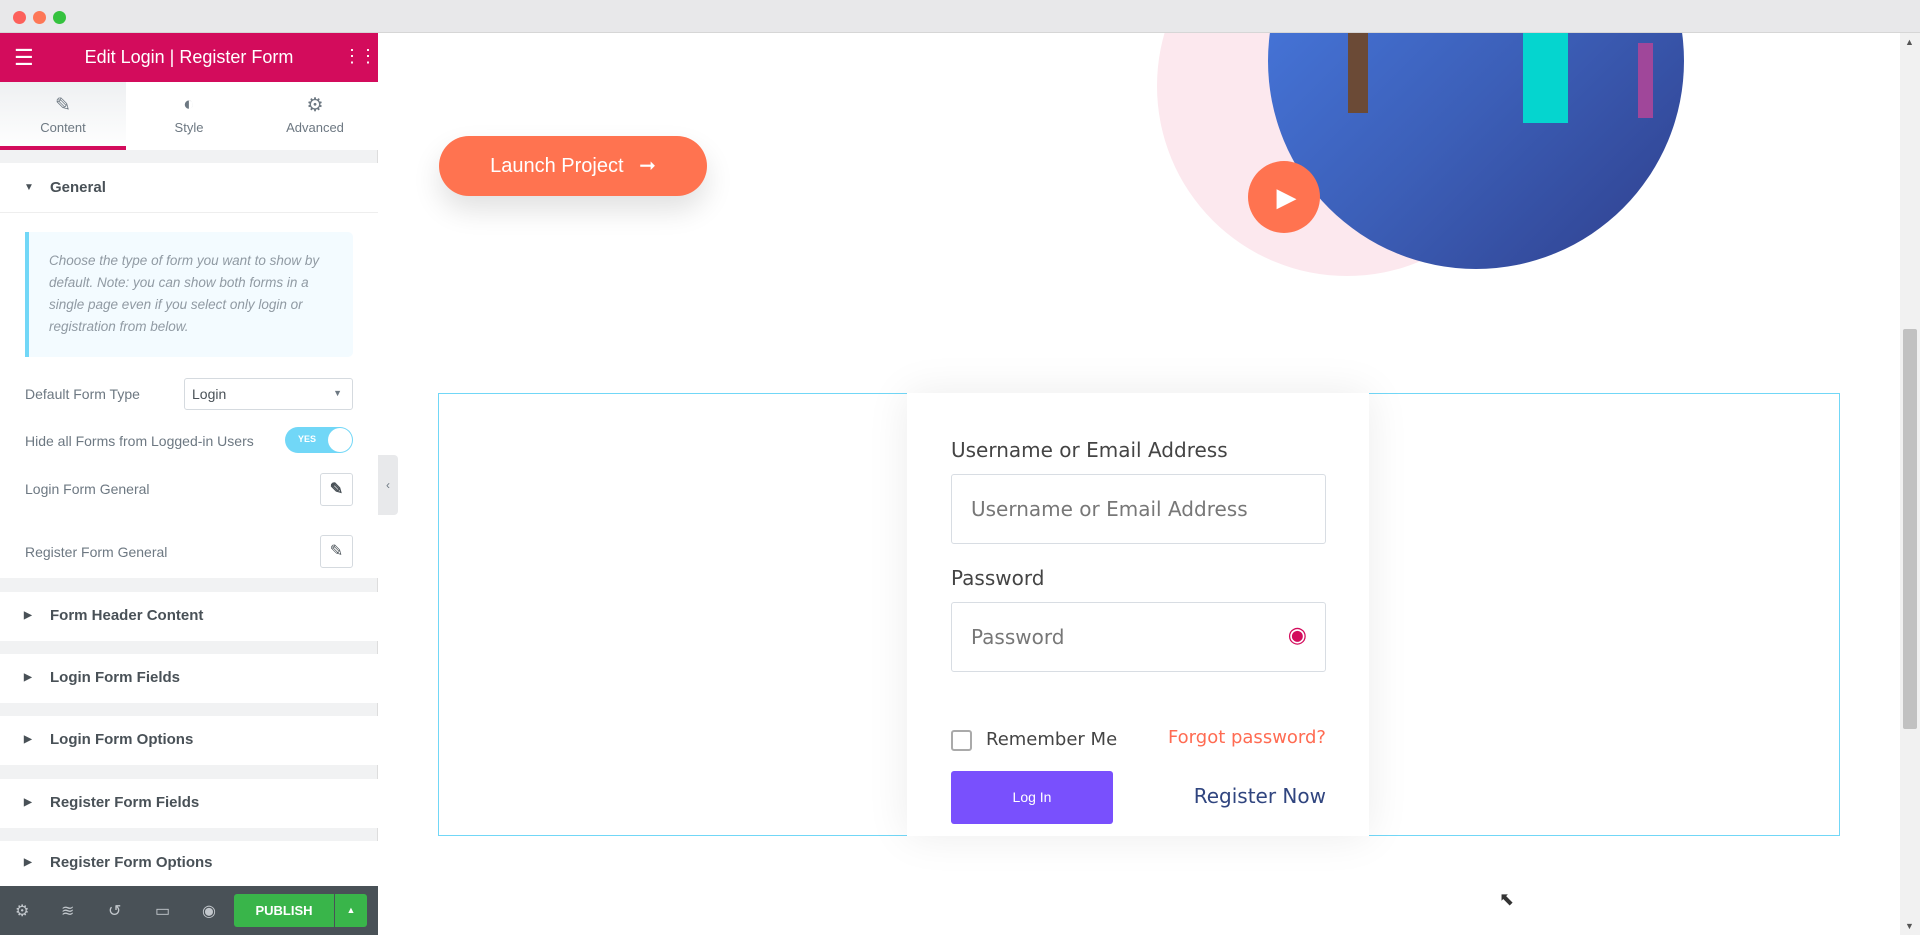 Image resolution: width=1920 pixels, height=935 pixels. I want to click on tab-style: ◐ Style, so click(189, 116).